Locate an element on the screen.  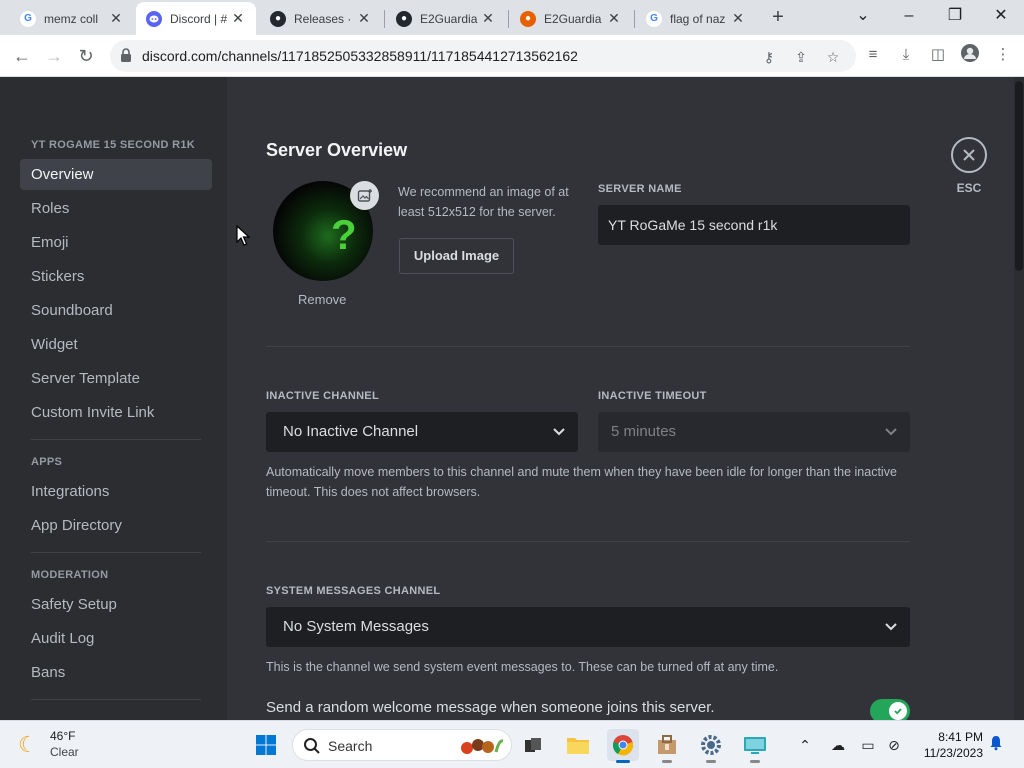
browser-tab-2: Discord | # ✕ is located at coordinates (196, 18).